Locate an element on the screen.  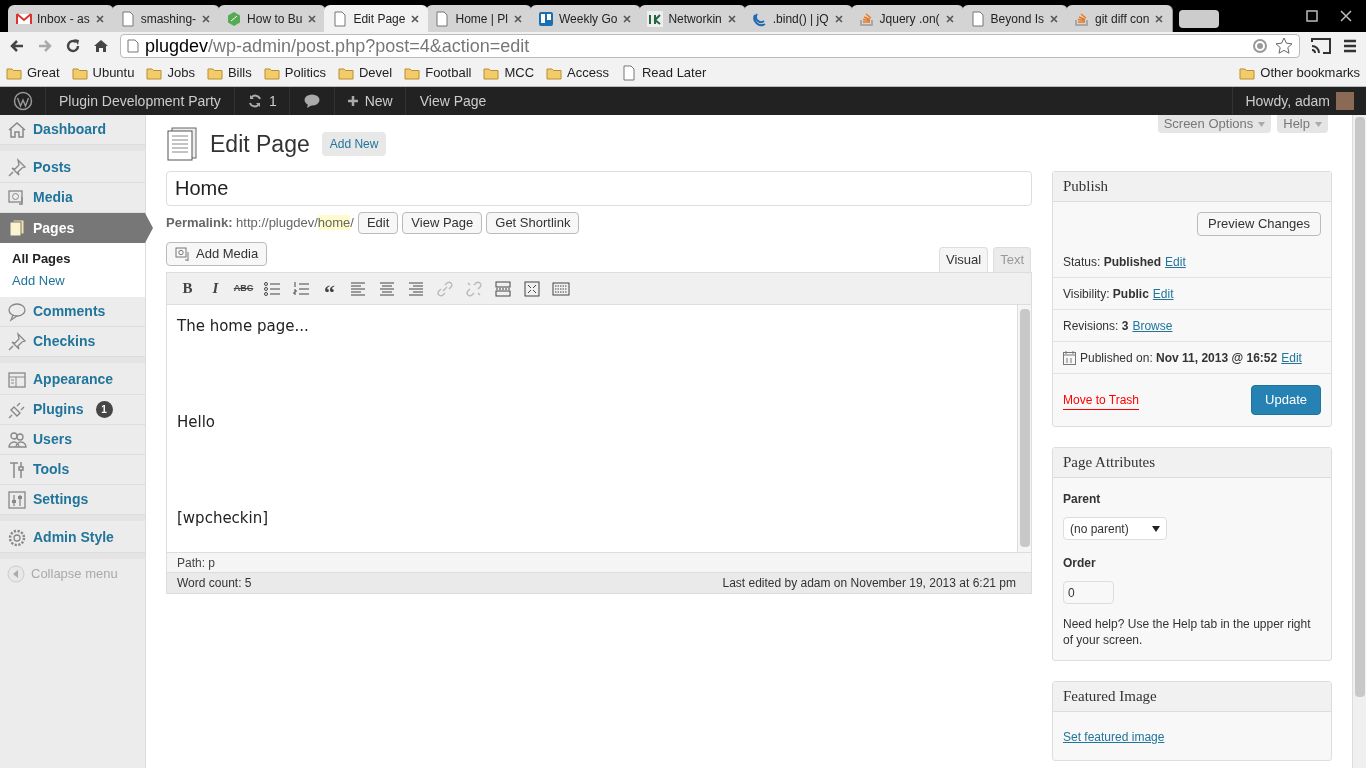
tab-title: .bind() | jQ is located at coordinates (800, 19).